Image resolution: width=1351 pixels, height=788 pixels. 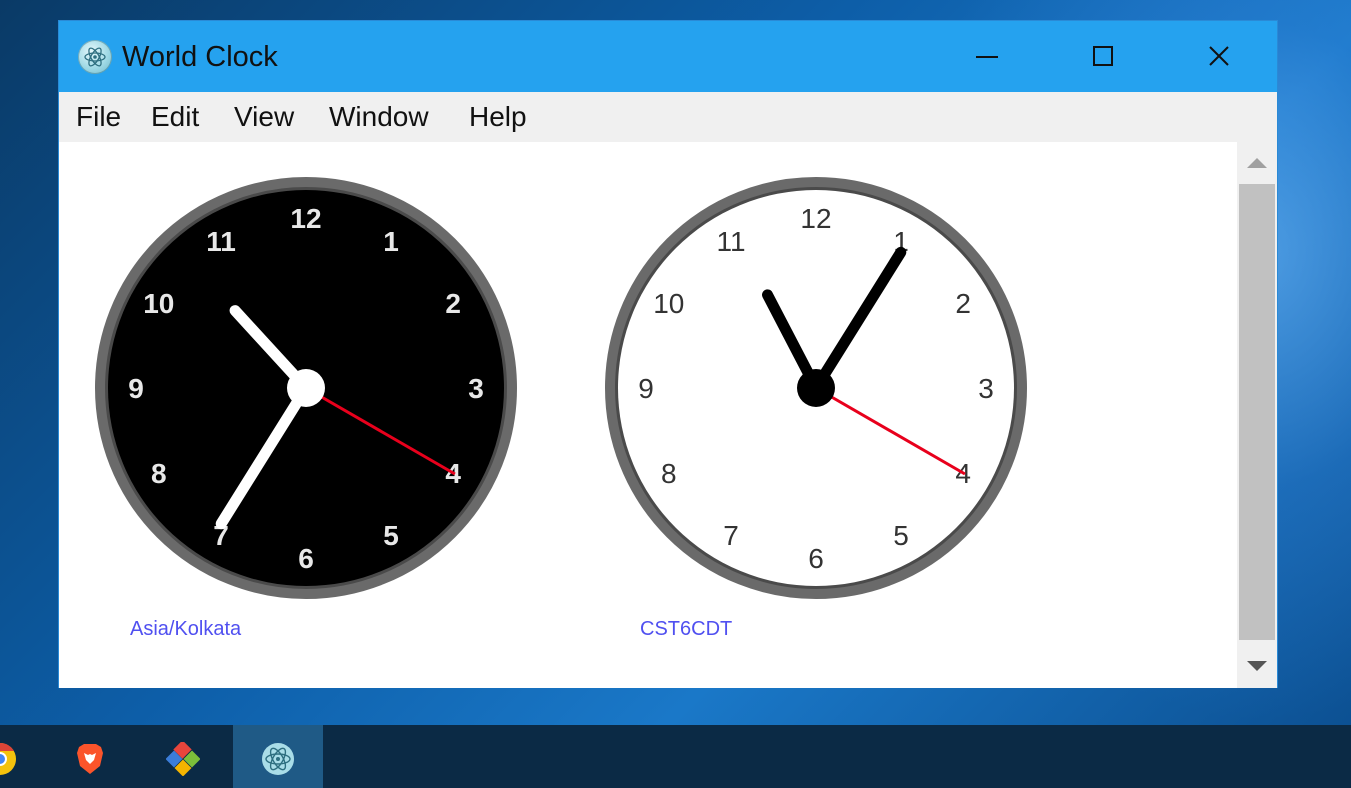 I want to click on taskbar-chrome, so click(x=22, y=756).